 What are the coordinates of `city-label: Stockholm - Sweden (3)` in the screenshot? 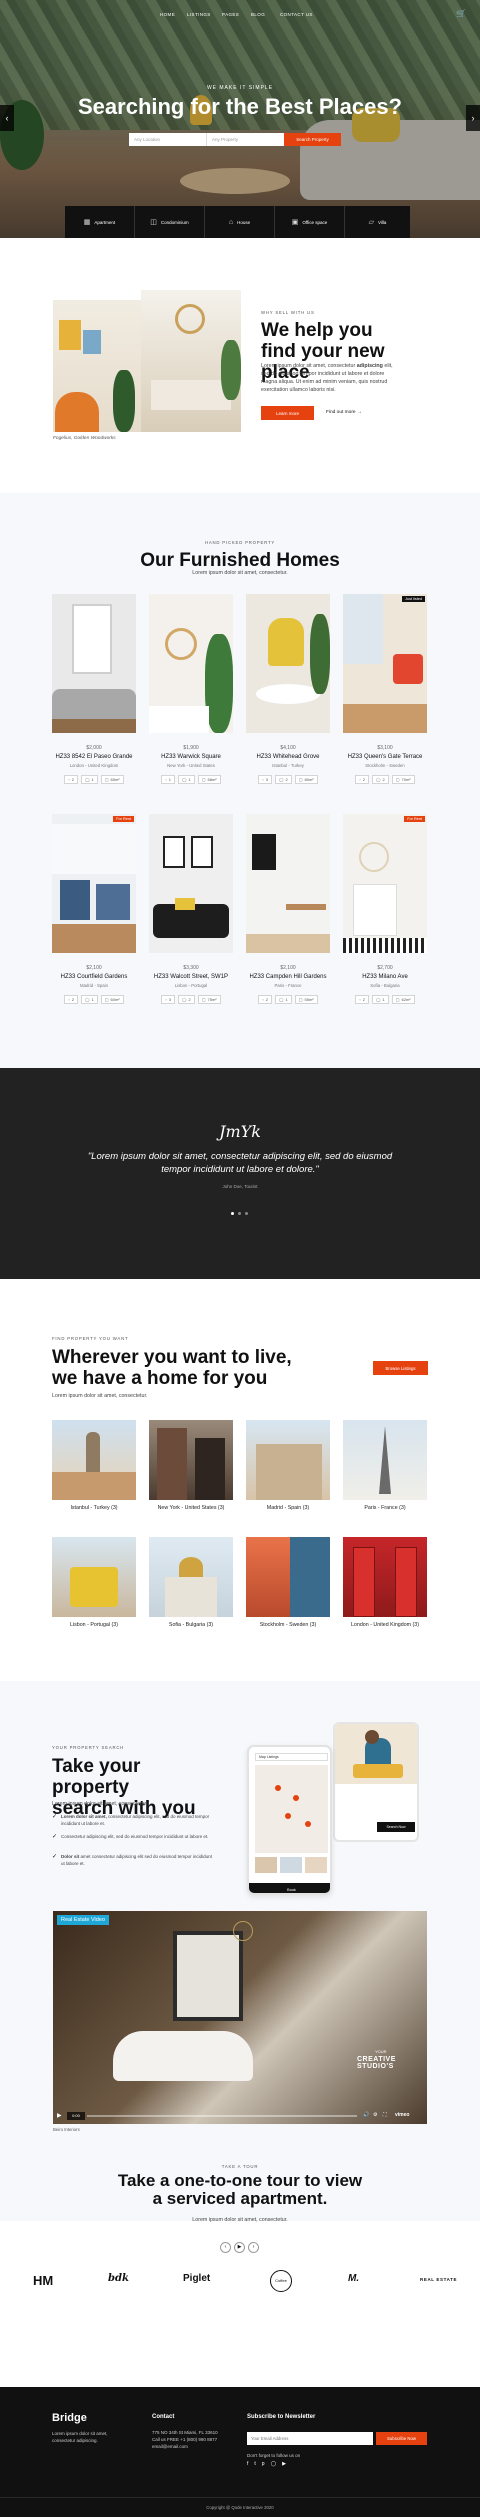 It's located at (288, 1625).